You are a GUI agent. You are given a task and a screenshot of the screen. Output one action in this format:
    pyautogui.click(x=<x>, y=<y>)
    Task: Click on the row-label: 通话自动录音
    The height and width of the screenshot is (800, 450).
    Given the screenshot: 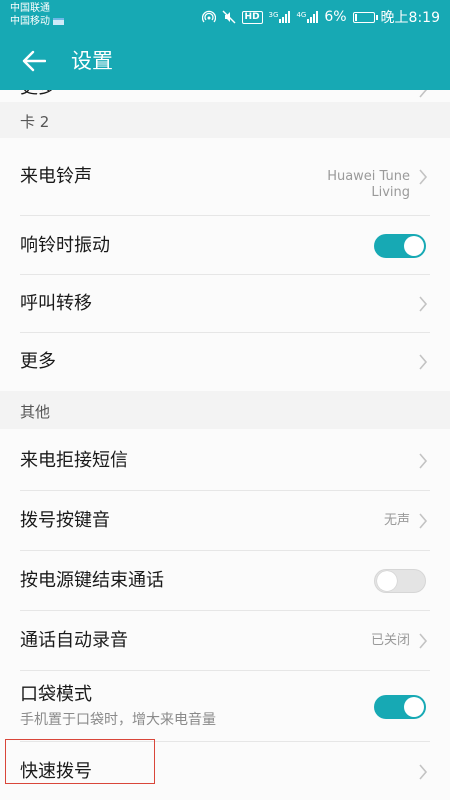 What is the action you would take?
    pyautogui.click(x=74, y=640)
    